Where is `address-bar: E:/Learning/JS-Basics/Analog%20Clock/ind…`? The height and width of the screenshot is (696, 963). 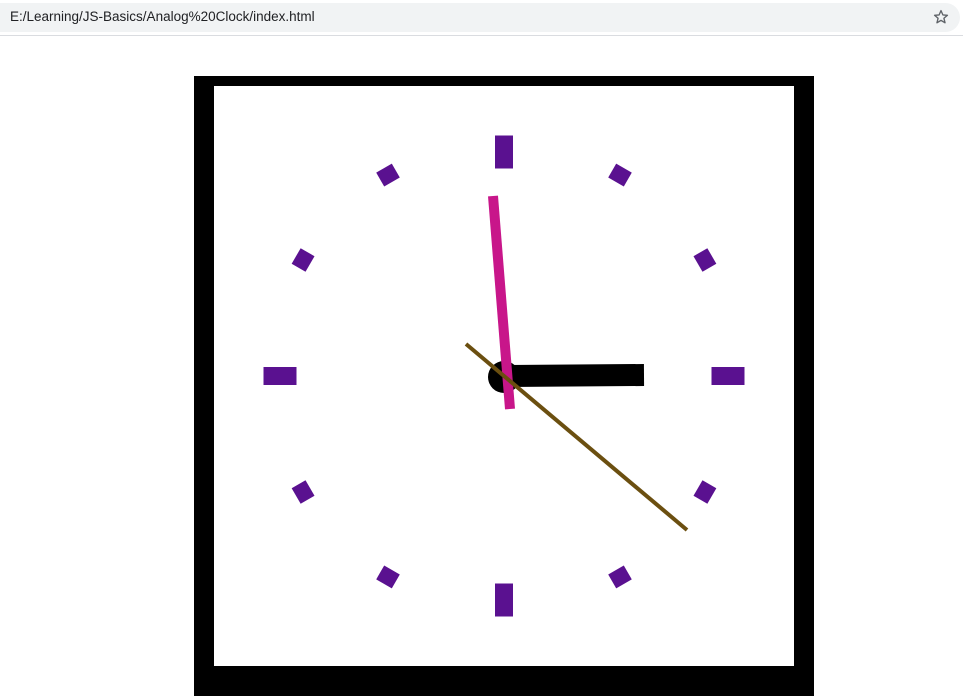
address-bar: E:/Learning/JS-Basics/Analog%20Clock/ind… is located at coordinates (481, 18).